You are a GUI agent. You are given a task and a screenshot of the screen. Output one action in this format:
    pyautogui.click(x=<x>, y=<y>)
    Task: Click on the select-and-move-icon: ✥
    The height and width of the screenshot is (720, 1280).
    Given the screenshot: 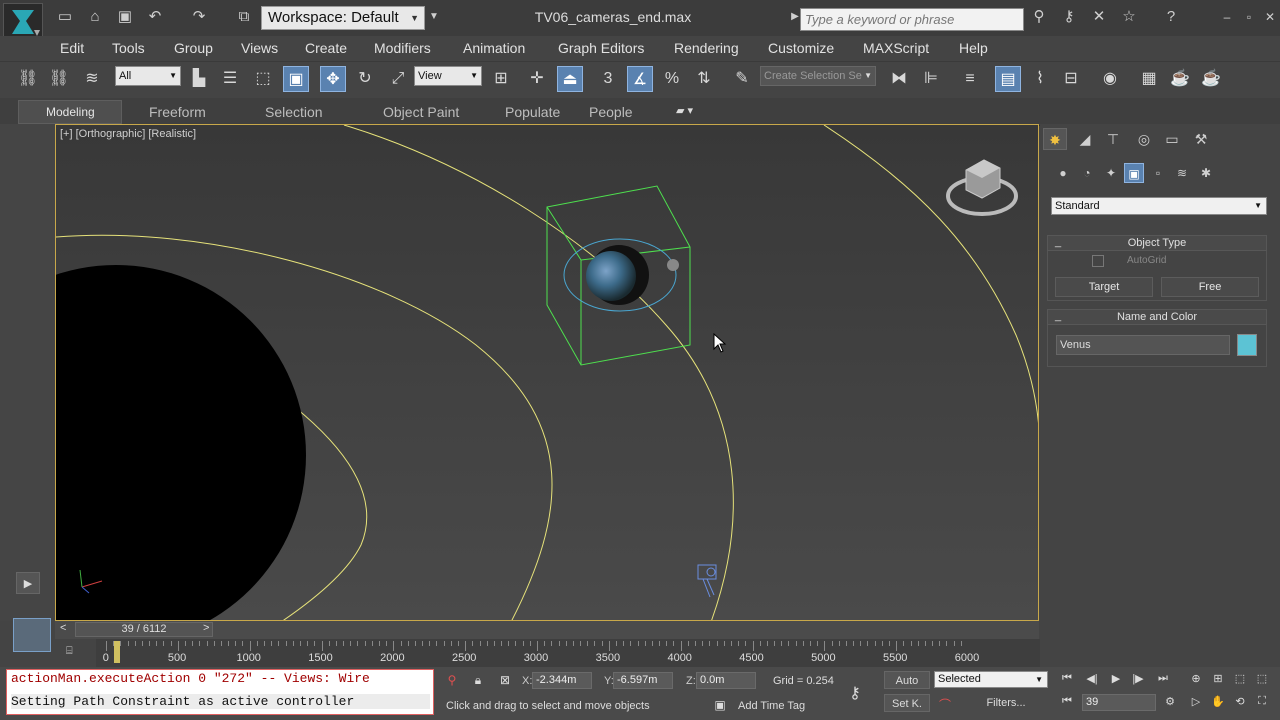 What is the action you would take?
    pyautogui.click(x=333, y=79)
    